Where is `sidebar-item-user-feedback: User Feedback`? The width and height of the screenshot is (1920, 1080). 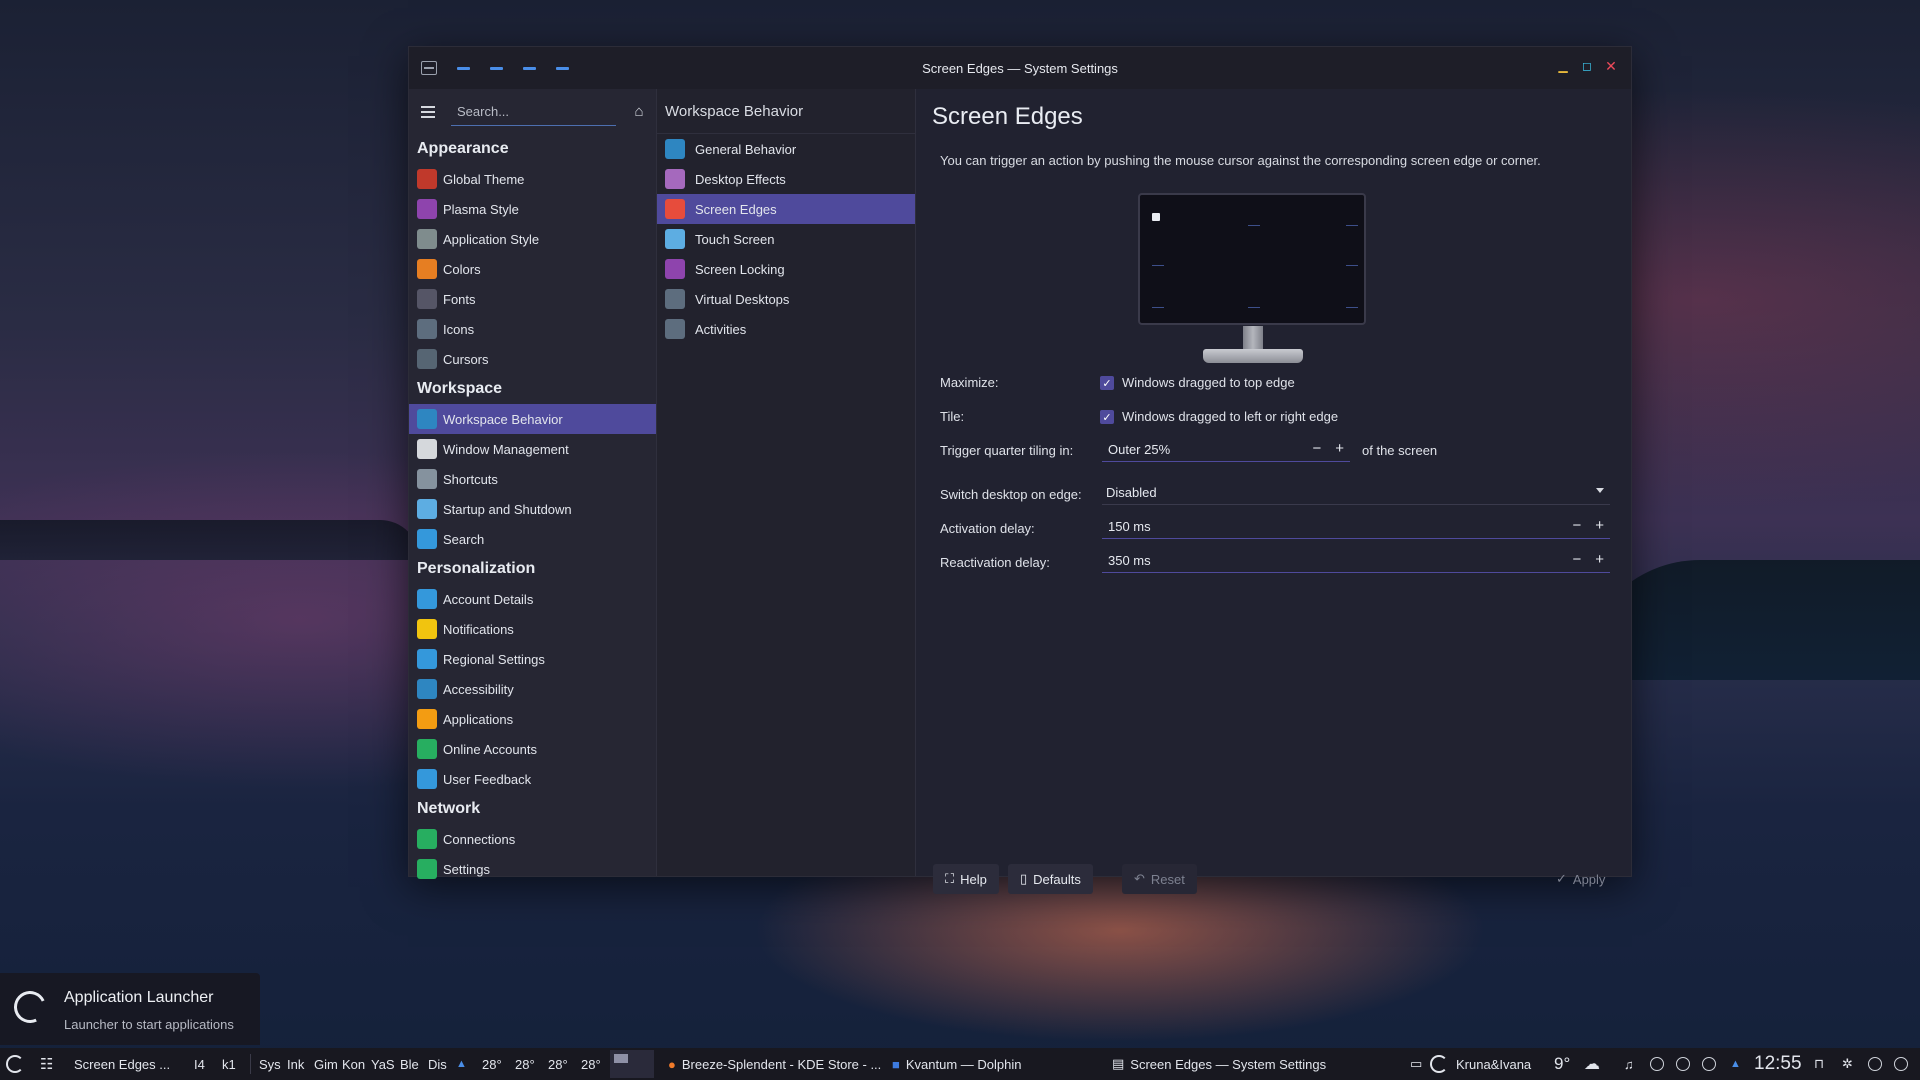
sidebar-item-user-feedback: User Feedback is located at coordinates (532, 779).